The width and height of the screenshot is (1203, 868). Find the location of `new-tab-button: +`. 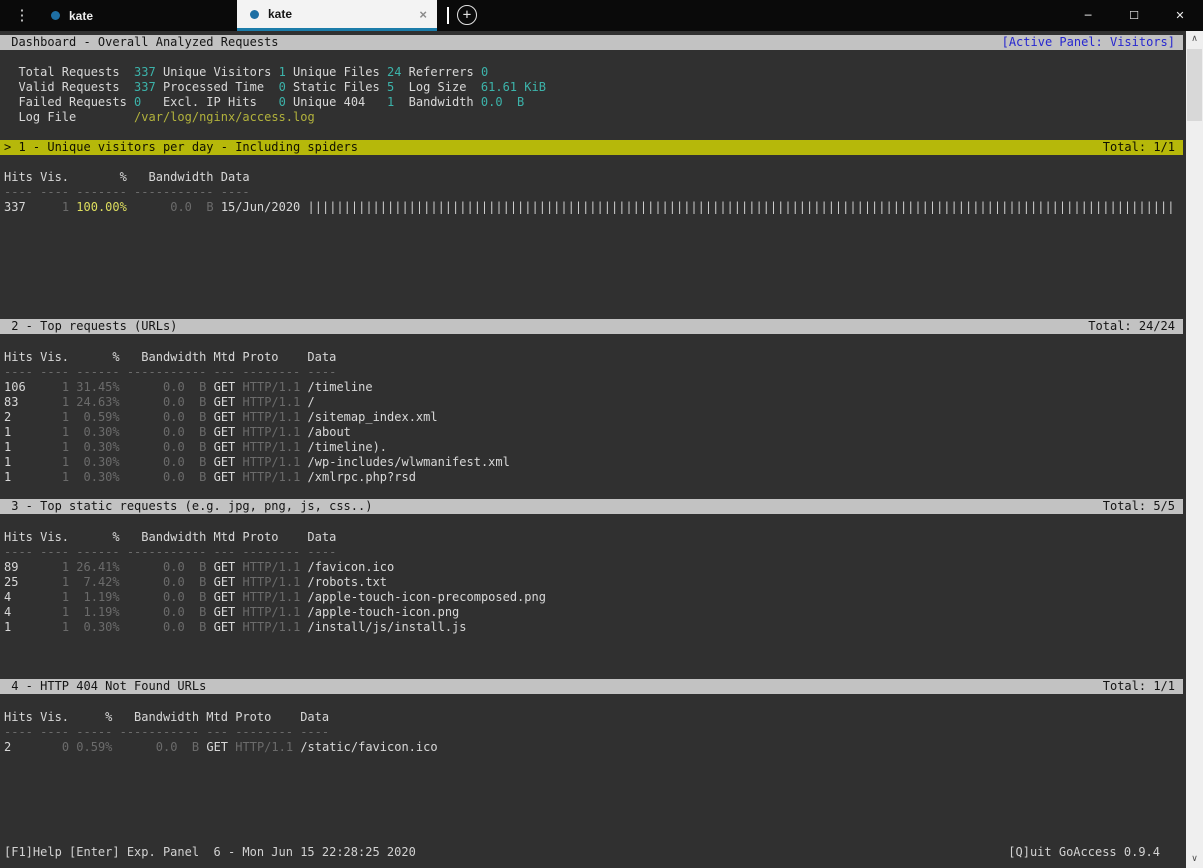

new-tab-button: + is located at coordinates (467, 15).